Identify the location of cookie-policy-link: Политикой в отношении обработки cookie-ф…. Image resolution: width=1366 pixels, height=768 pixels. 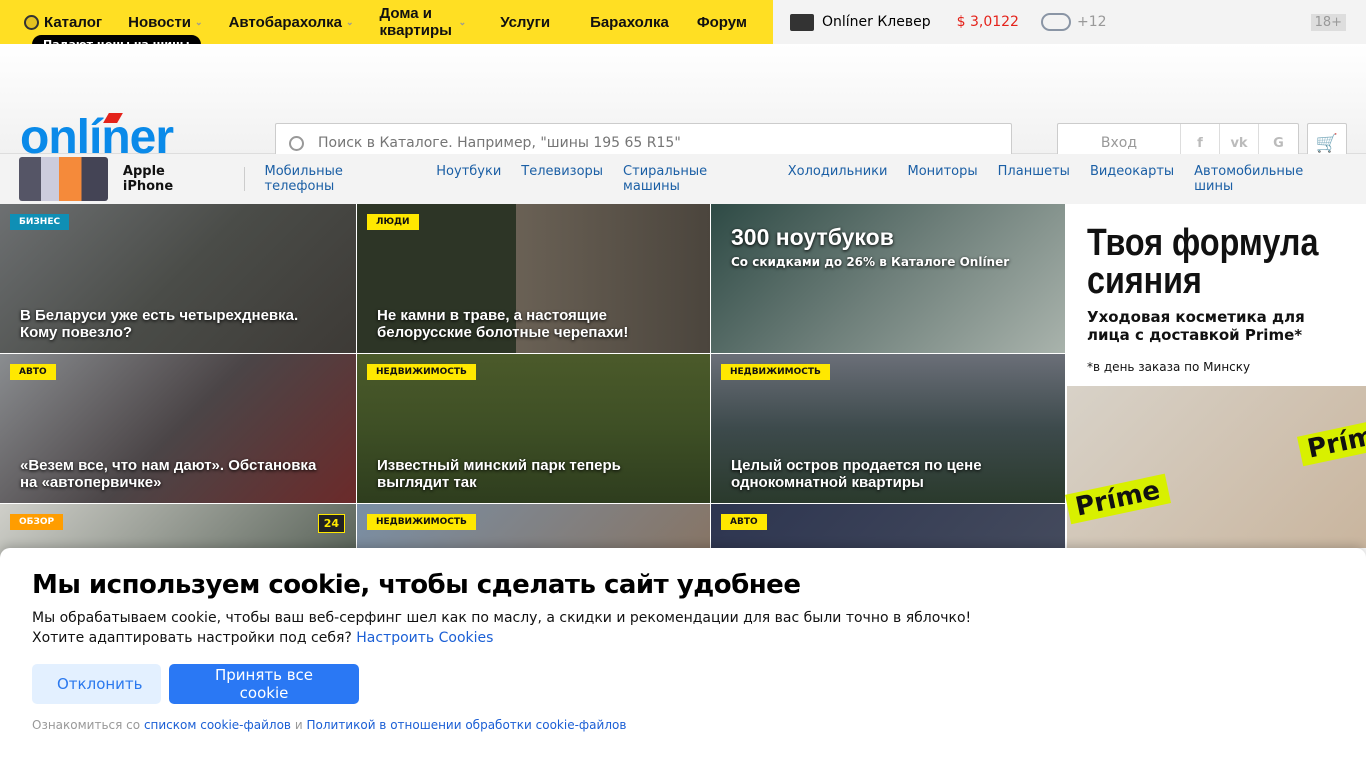
(466, 725).